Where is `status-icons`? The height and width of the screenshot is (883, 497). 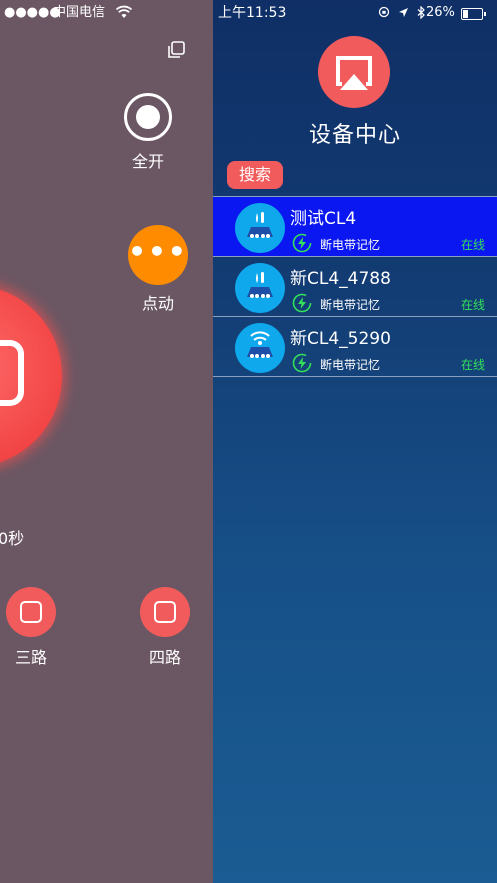
status-icons is located at coordinates (401, 13).